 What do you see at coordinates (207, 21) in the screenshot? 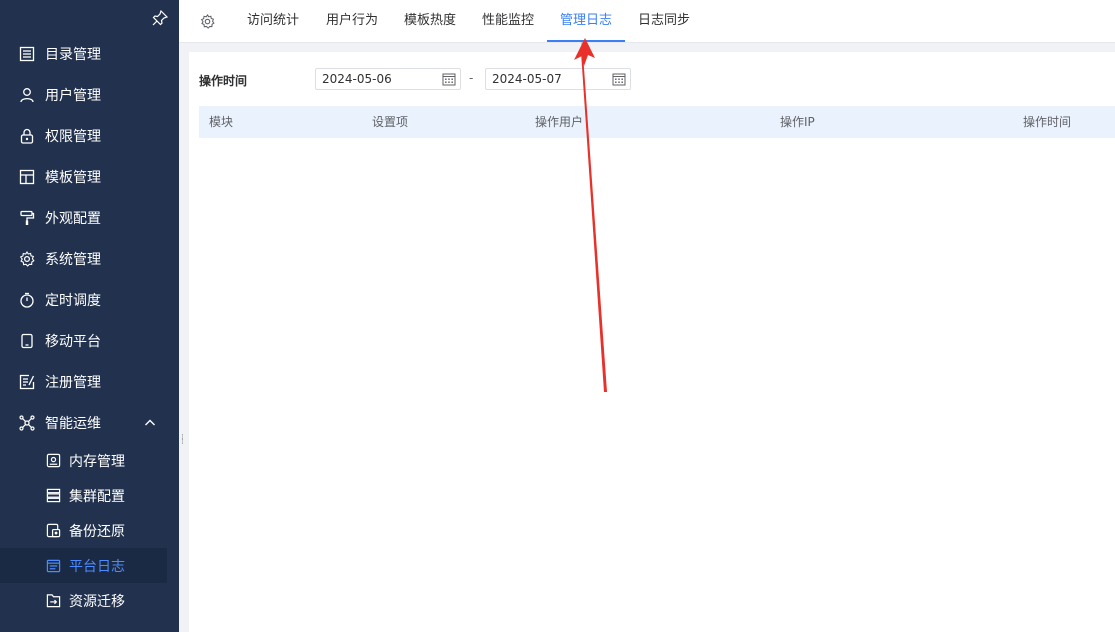
I see `settings-gear-icon` at bounding box center [207, 21].